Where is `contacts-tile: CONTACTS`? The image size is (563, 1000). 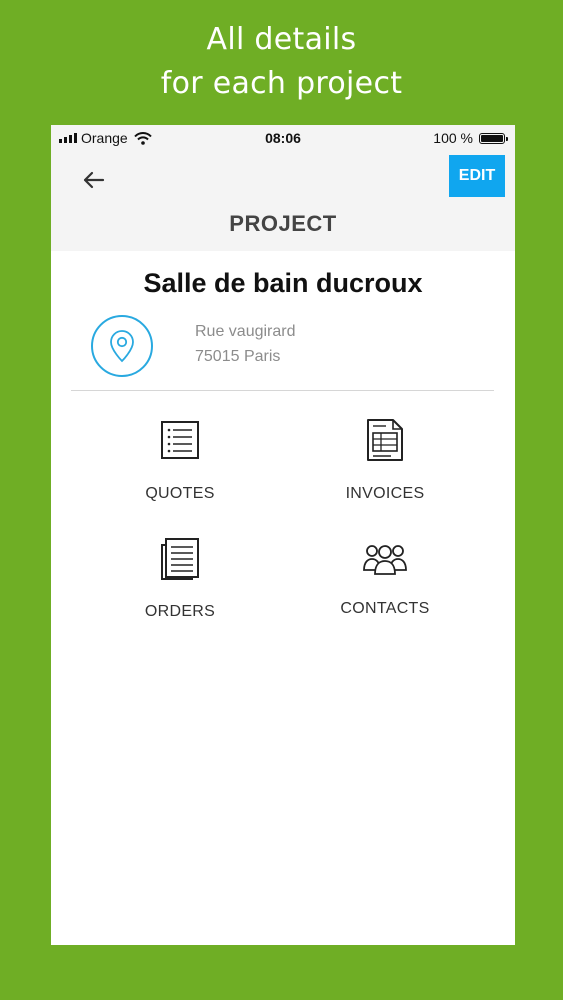
contacts-tile: CONTACTS is located at coordinates (385, 590).